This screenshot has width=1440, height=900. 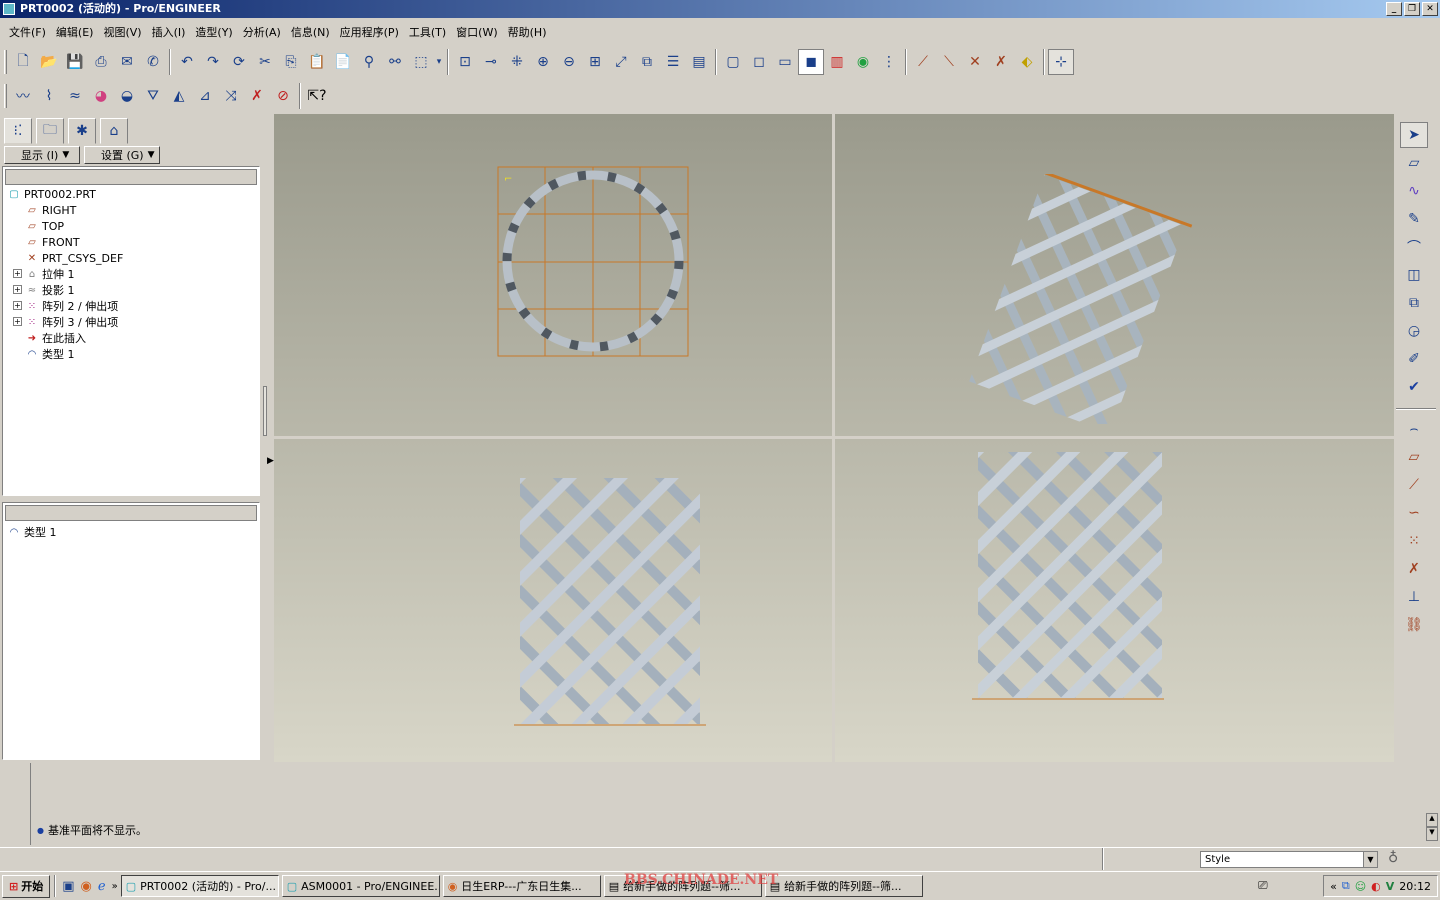 I want to click on menu-edit: 编辑(E), so click(x=75, y=32).